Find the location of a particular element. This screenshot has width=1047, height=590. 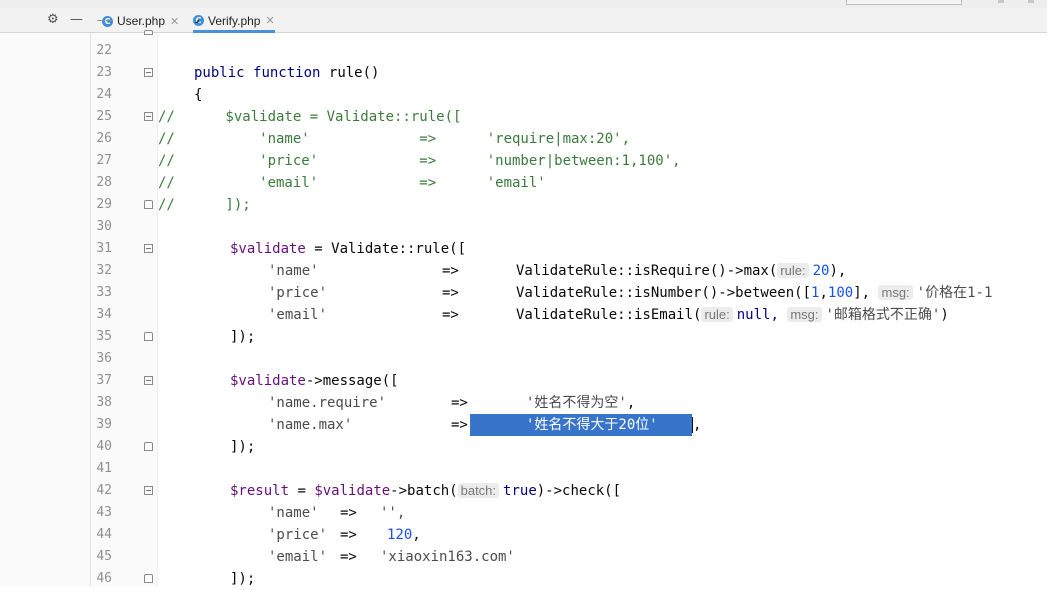

code-line: '', is located at coordinates (392, 513).